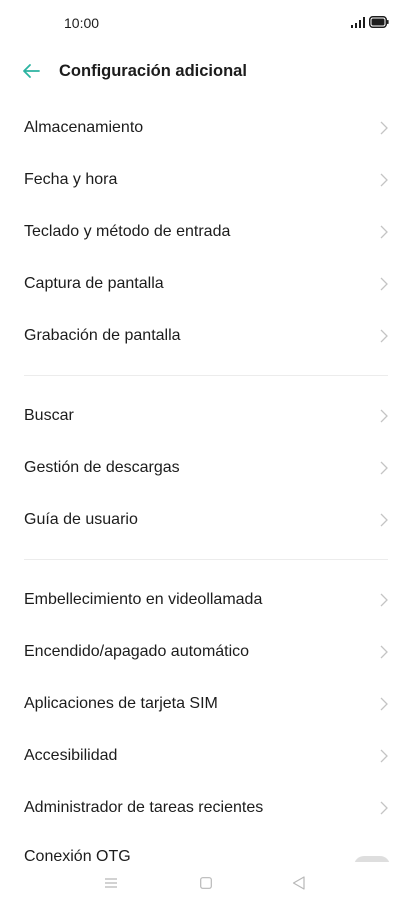  What do you see at coordinates (137, 651) in the screenshot?
I see `setting-label: Encendido/apagado automático` at bounding box center [137, 651].